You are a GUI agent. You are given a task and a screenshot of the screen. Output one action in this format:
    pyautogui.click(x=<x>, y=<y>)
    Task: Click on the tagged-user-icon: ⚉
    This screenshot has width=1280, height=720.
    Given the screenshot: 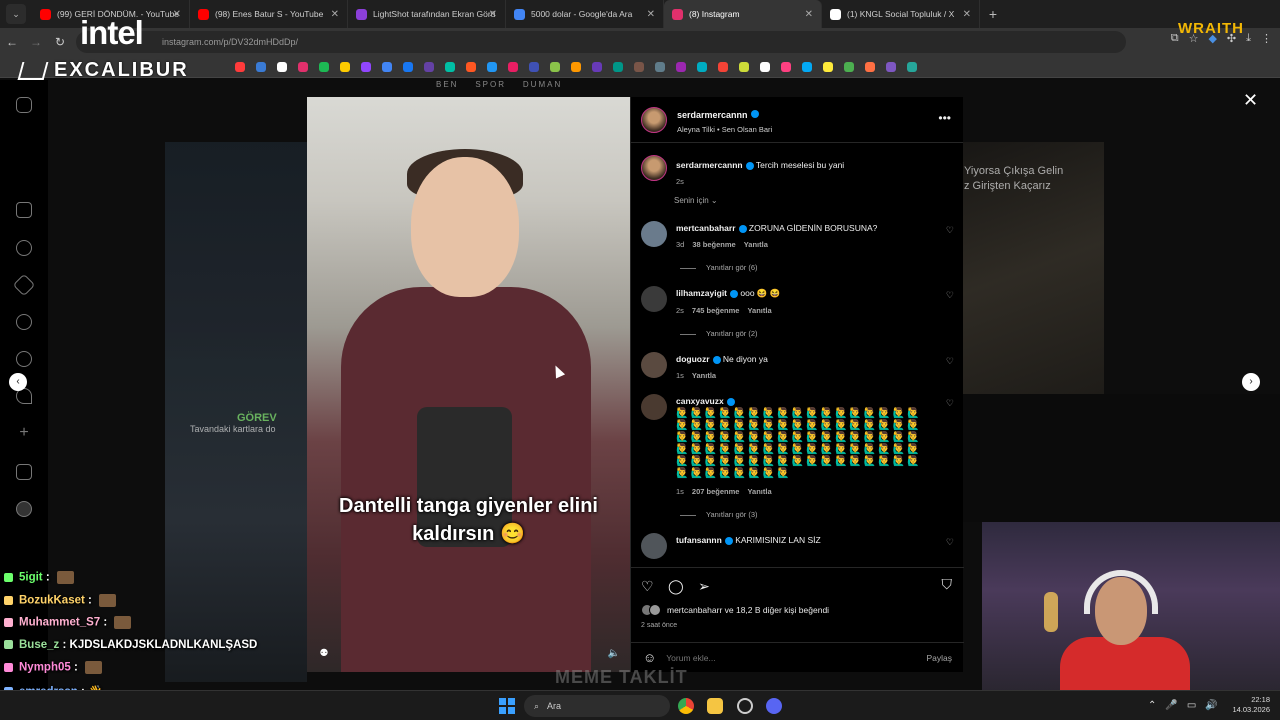 What is the action you would take?
    pyautogui.click(x=324, y=655)
    